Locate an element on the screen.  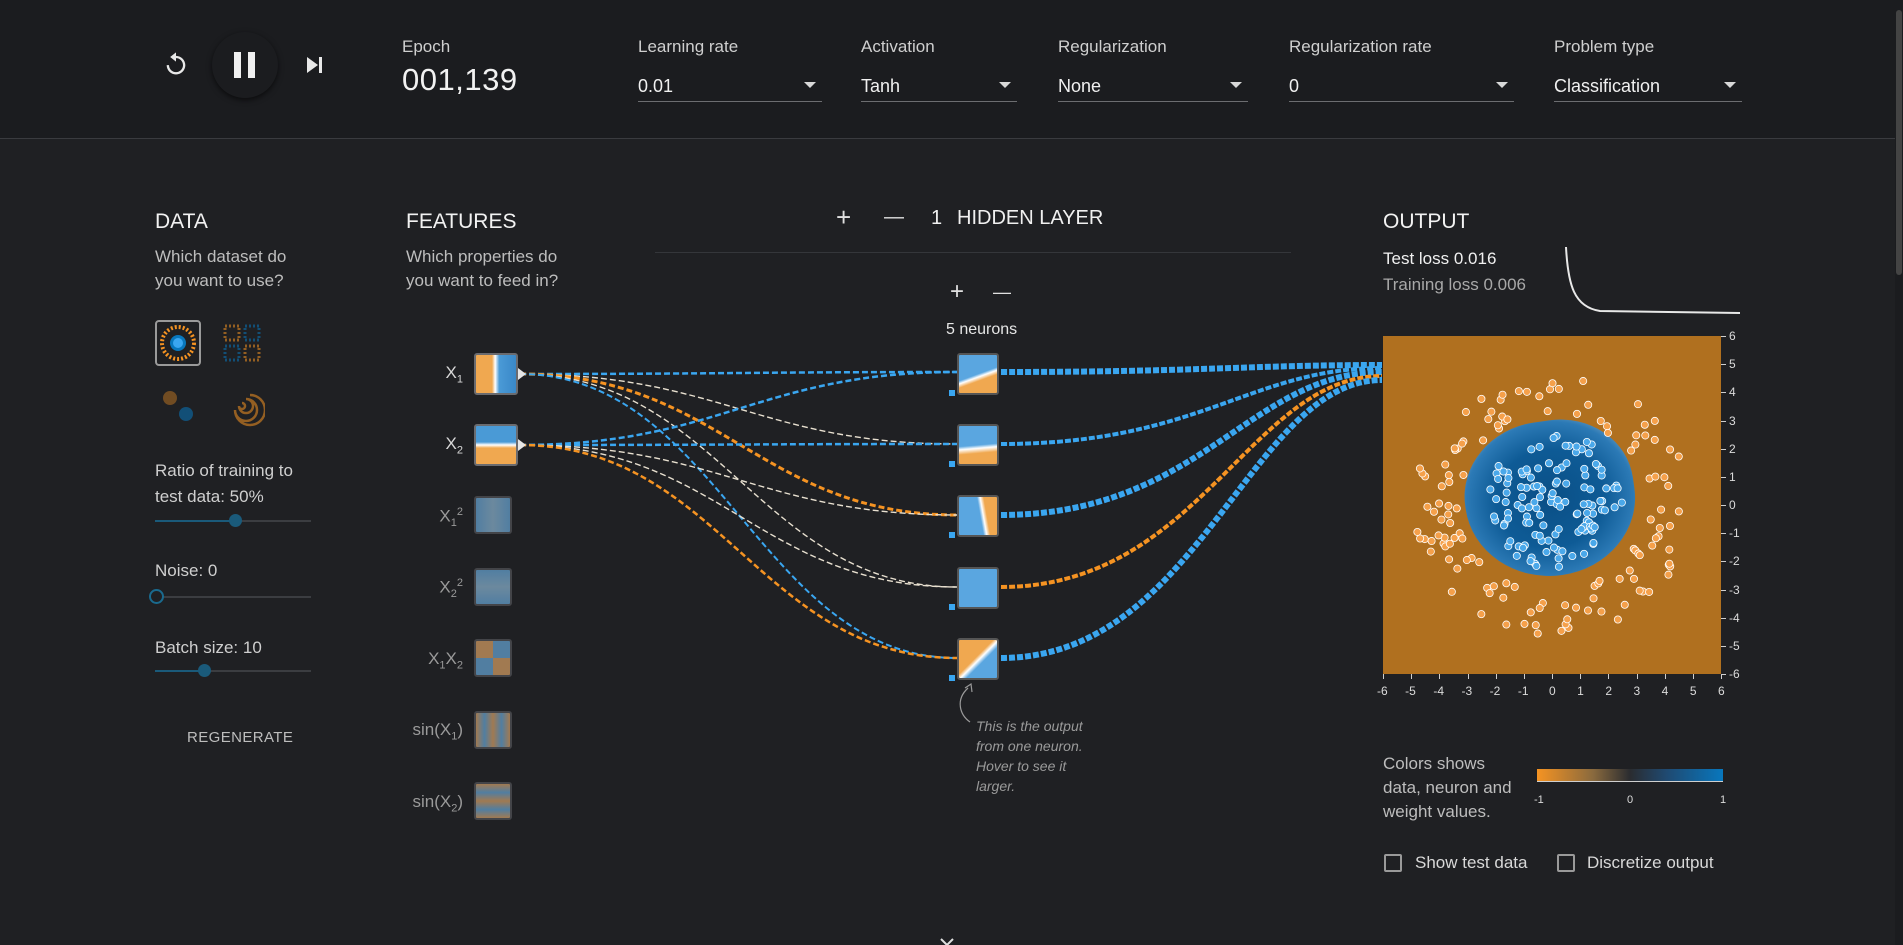
step-button is located at coordinates (315, 65).